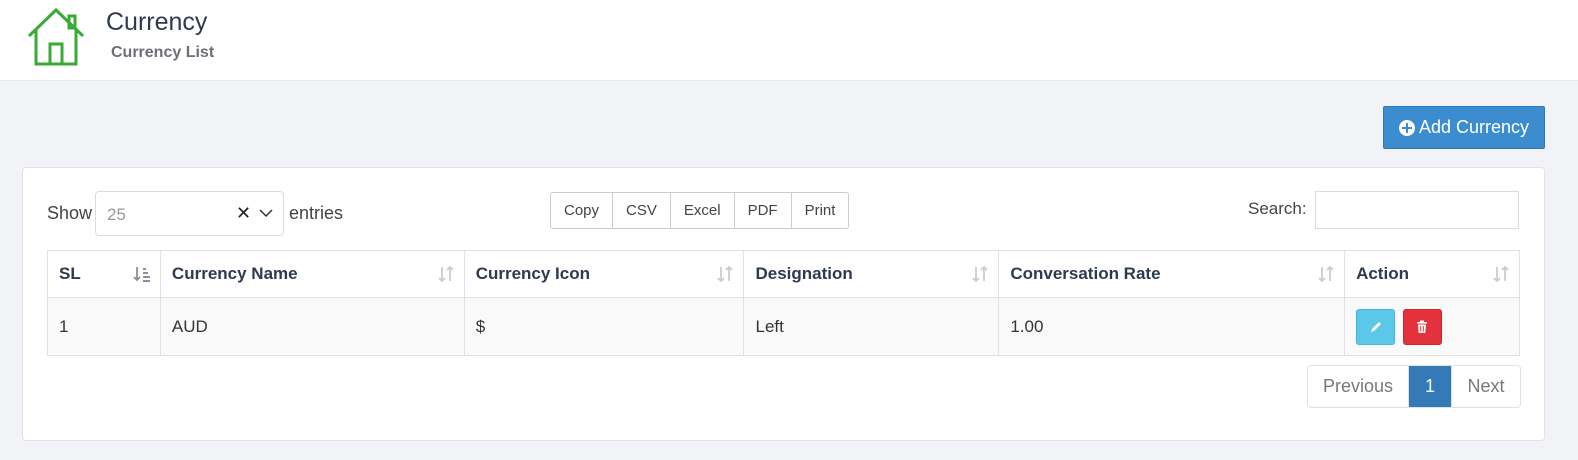 This screenshot has height=460, width=1578. I want to click on column-header-sl: SL, so click(104, 274).